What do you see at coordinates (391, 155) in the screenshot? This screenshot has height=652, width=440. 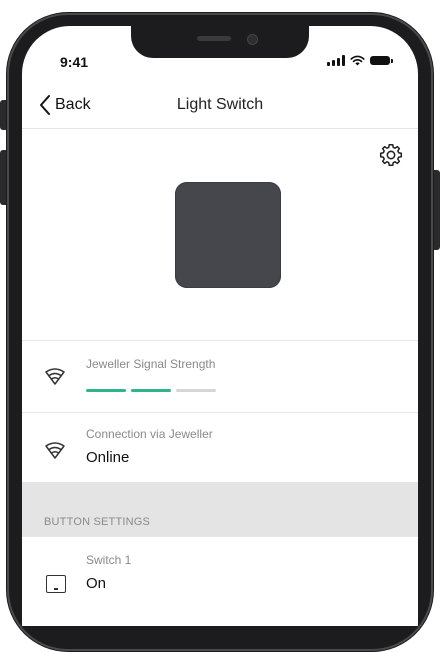 I see `gear-icon` at bounding box center [391, 155].